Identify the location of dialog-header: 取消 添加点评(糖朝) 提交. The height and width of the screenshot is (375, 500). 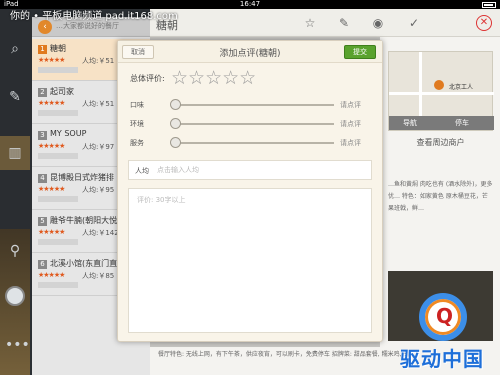
(250, 52).